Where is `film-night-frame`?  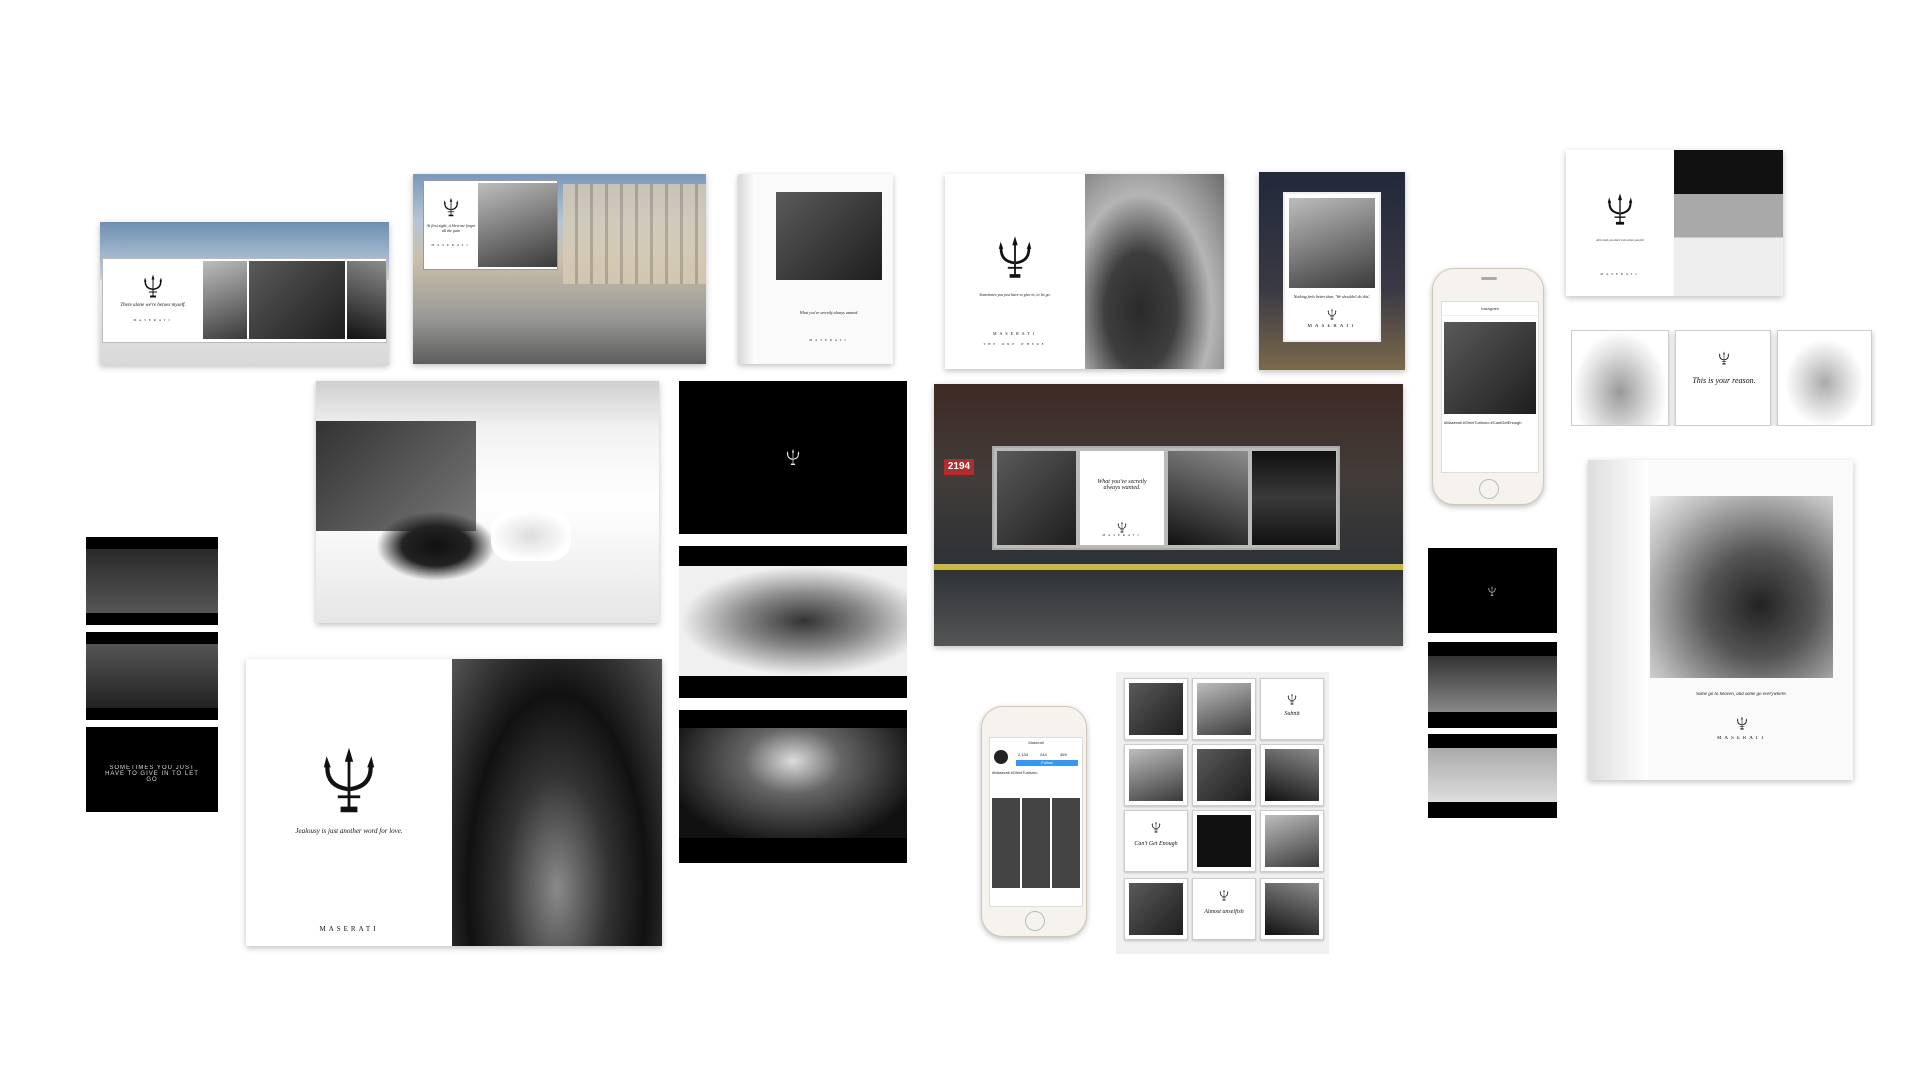
film-night-frame is located at coordinates (793, 786).